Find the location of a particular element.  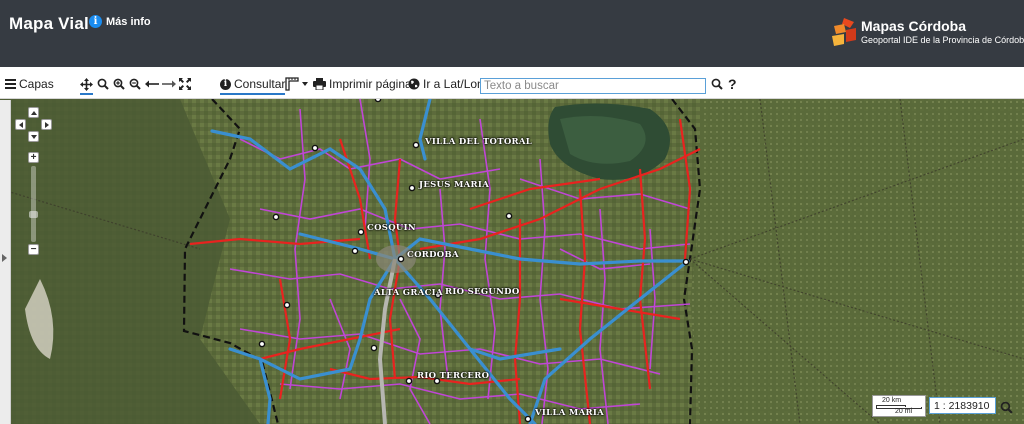

sidebar-toggle is located at coordinates (5, 262).